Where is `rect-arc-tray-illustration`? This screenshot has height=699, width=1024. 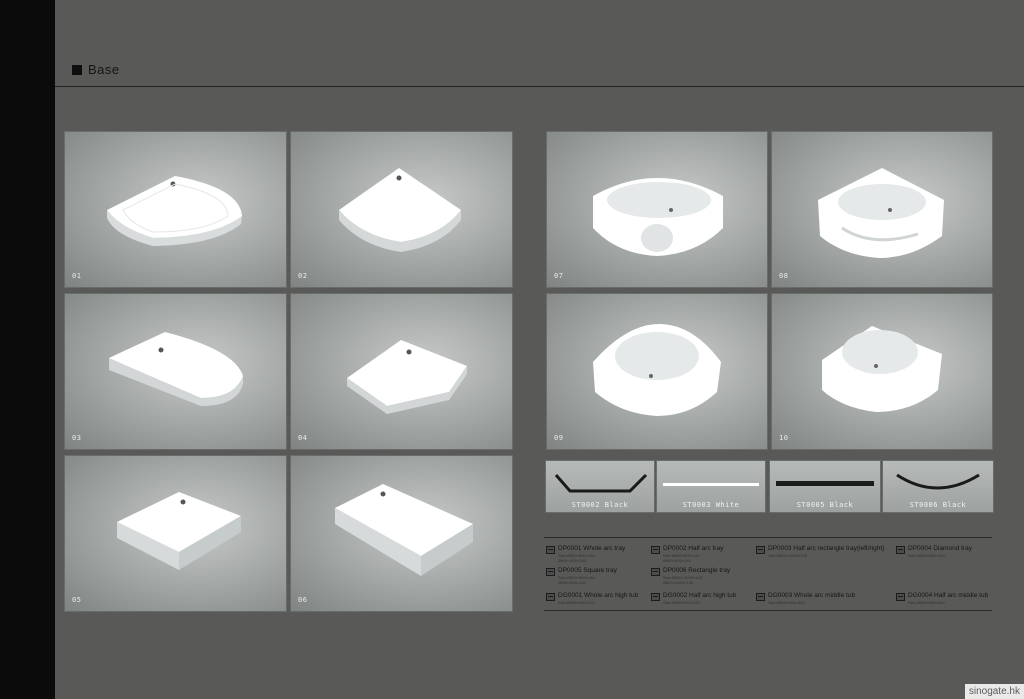 rect-arc-tray-illustration is located at coordinates (176, 369).